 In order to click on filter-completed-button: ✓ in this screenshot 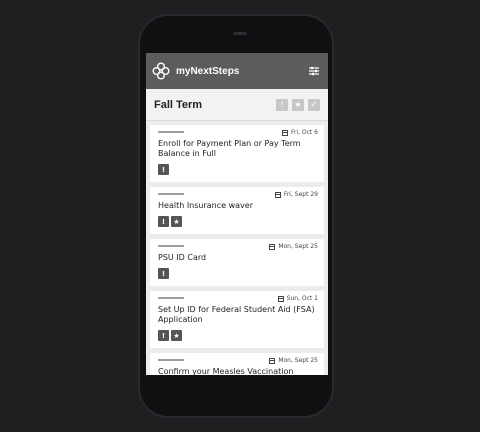, I will do `click(314, 104)`.